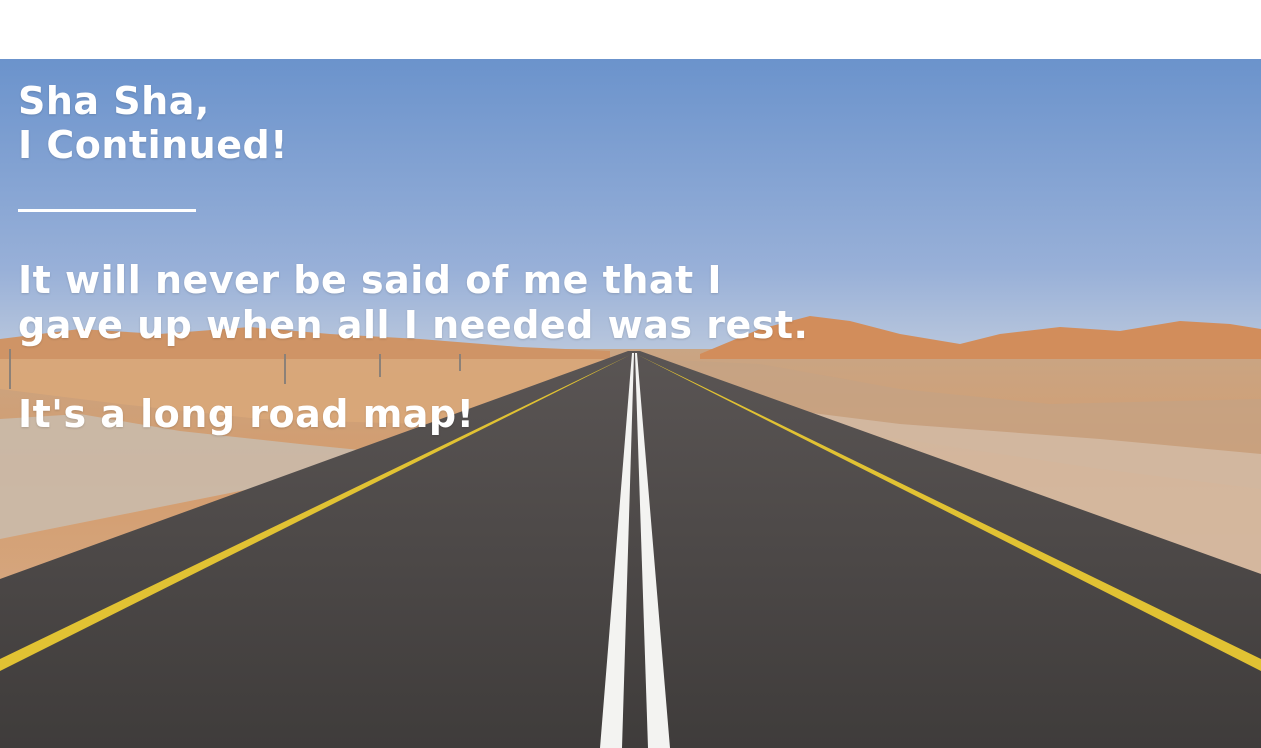 This screenshot has width=1261, height=748. I want to click on top-bar, so click(630, 29).